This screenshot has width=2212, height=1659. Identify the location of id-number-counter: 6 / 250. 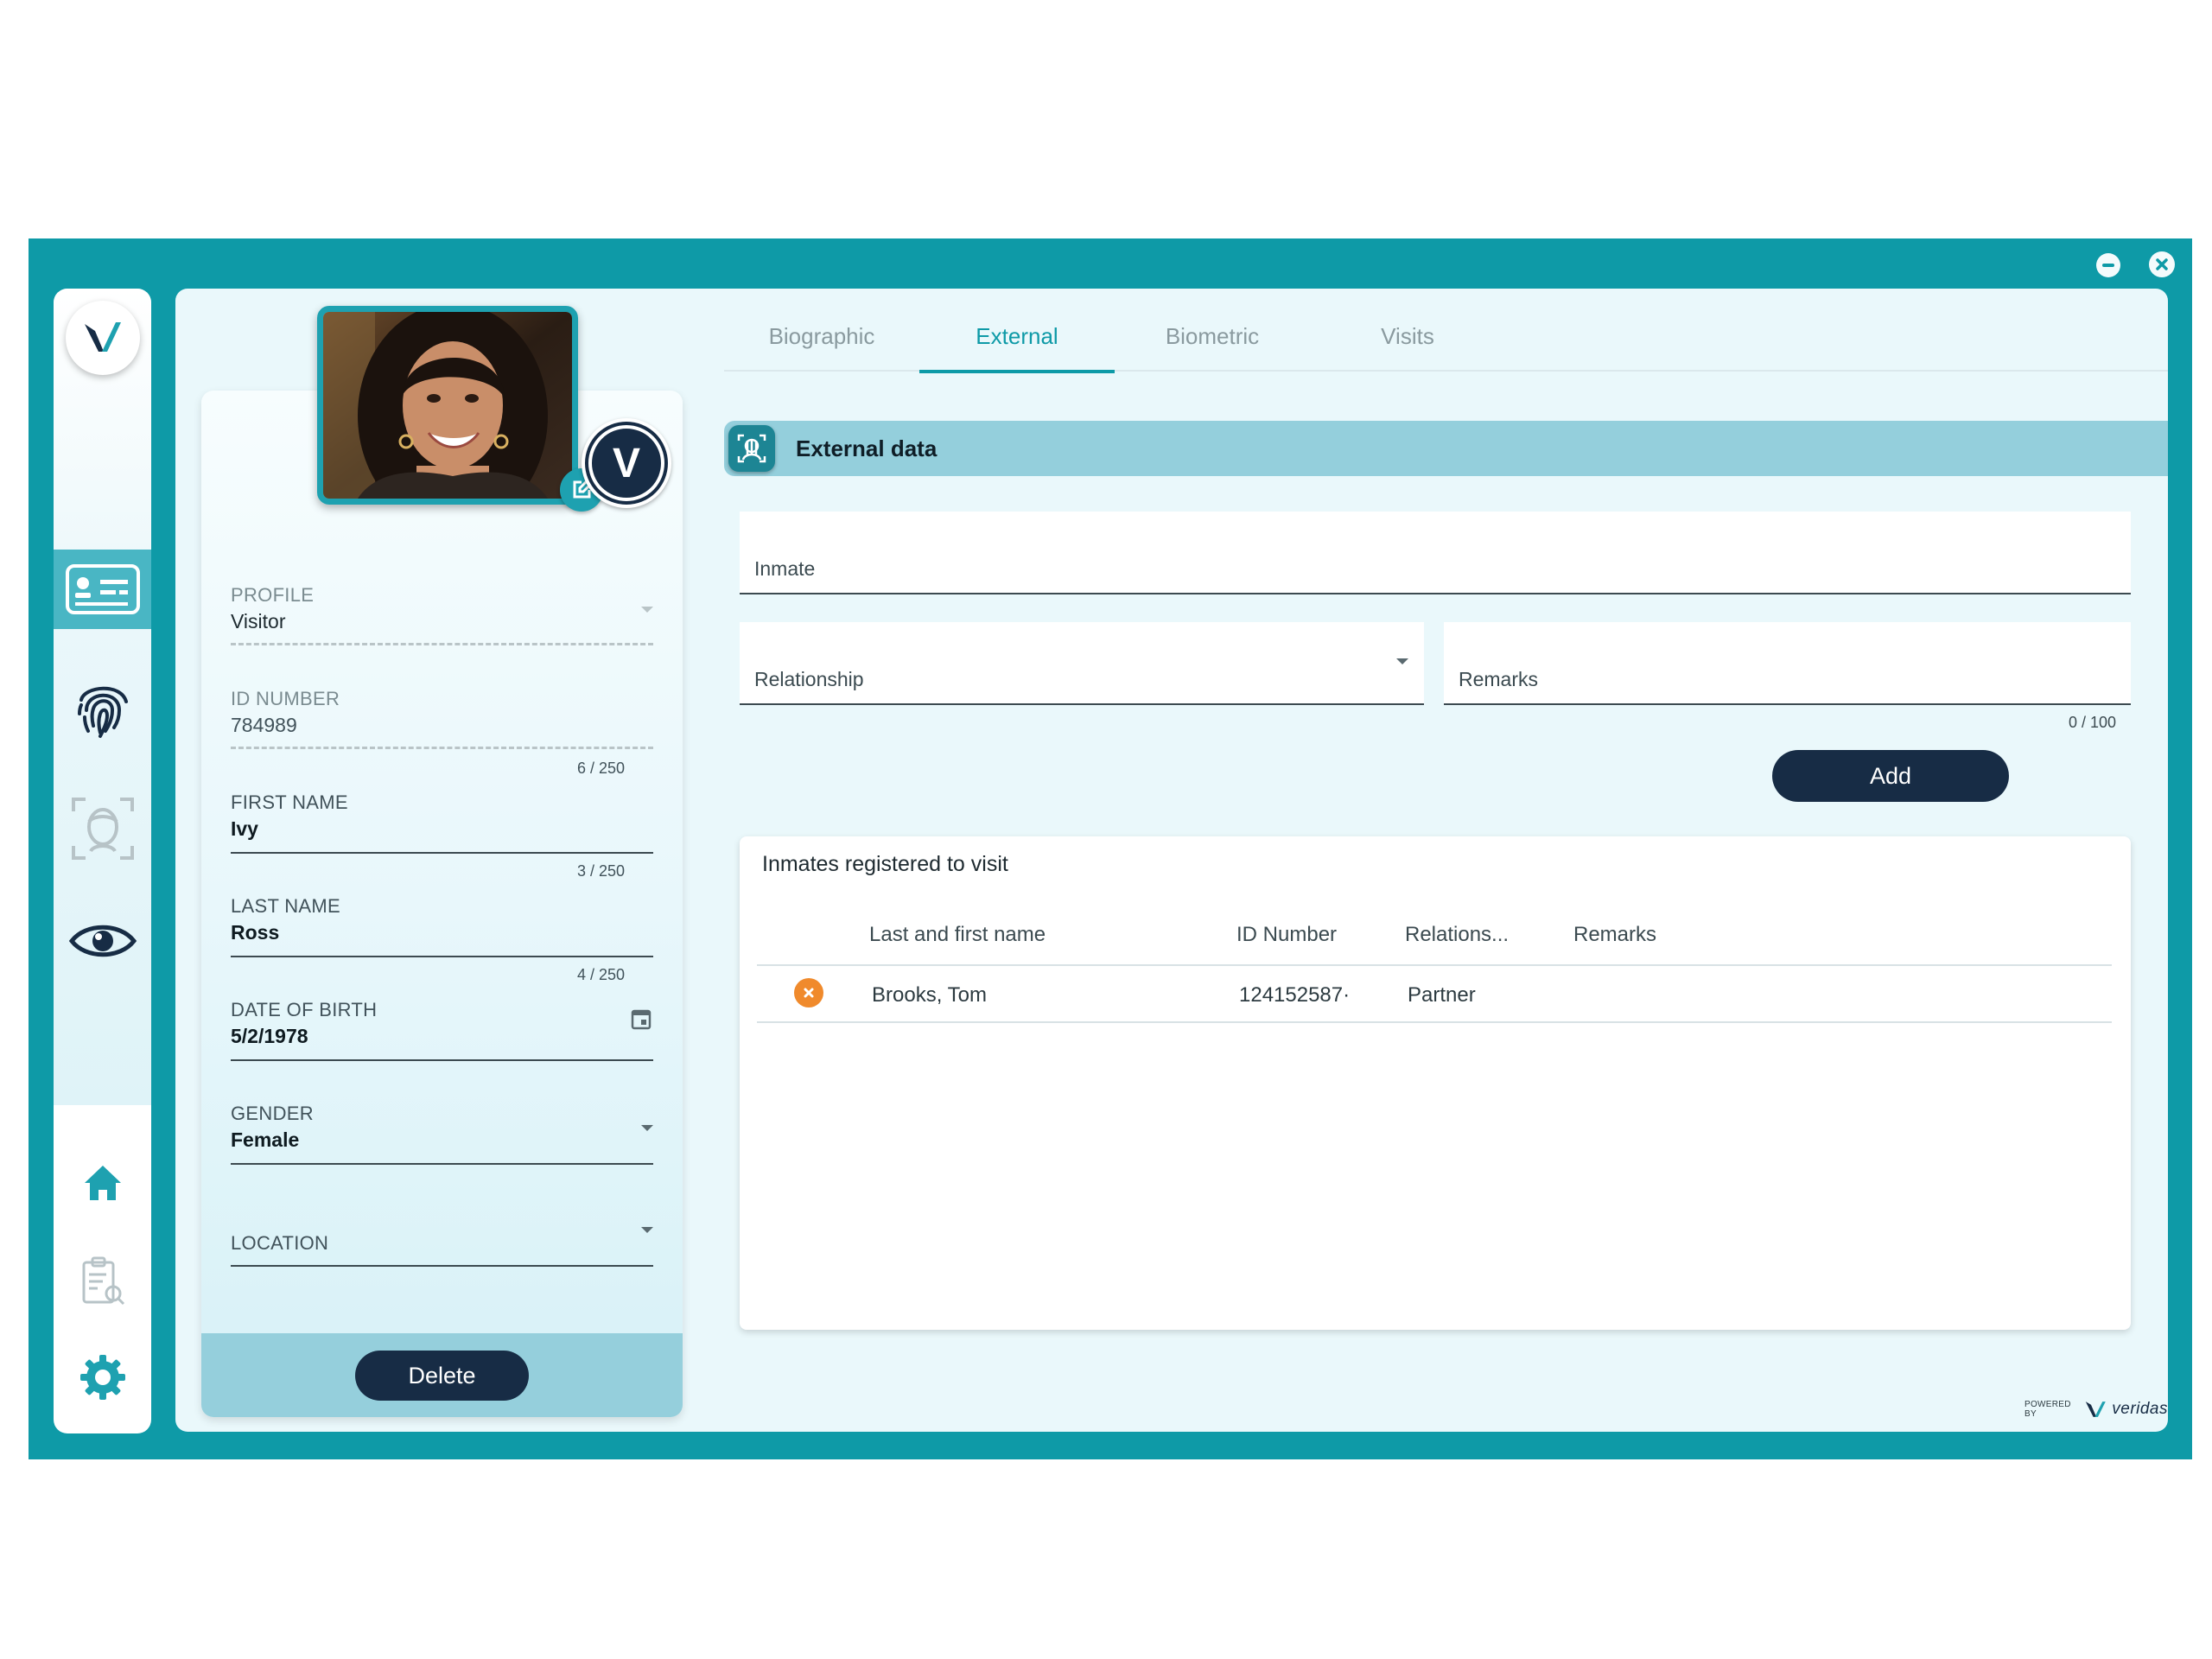
(600, 768).